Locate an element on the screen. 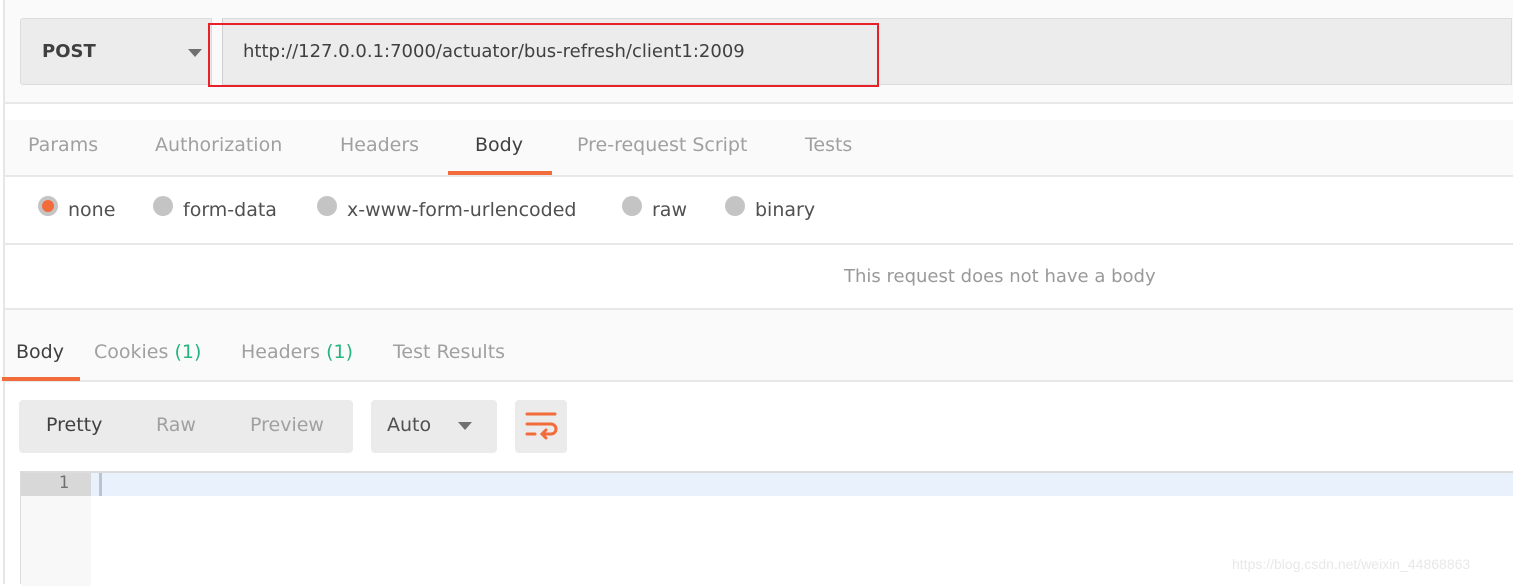 The height and width of the screenshot is (586, 1513). method-label: POST is located at coordinates (69, 51).